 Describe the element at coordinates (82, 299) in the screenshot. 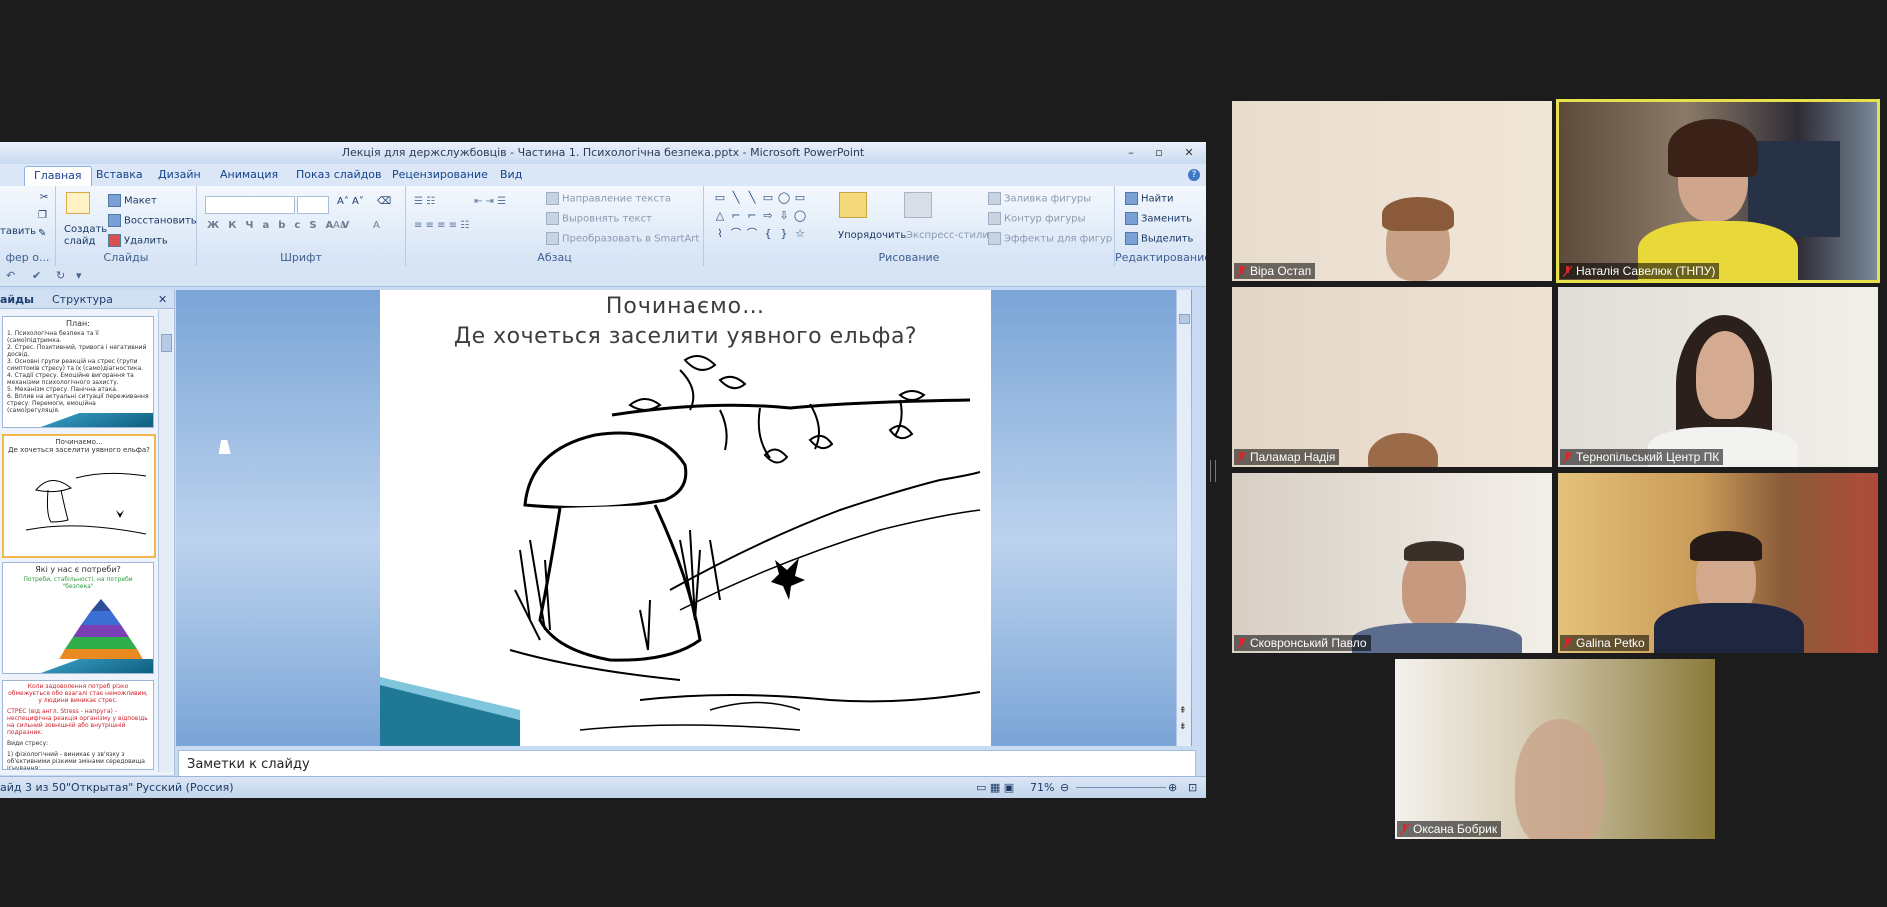

I see `tab-outline: Структура` at that location.